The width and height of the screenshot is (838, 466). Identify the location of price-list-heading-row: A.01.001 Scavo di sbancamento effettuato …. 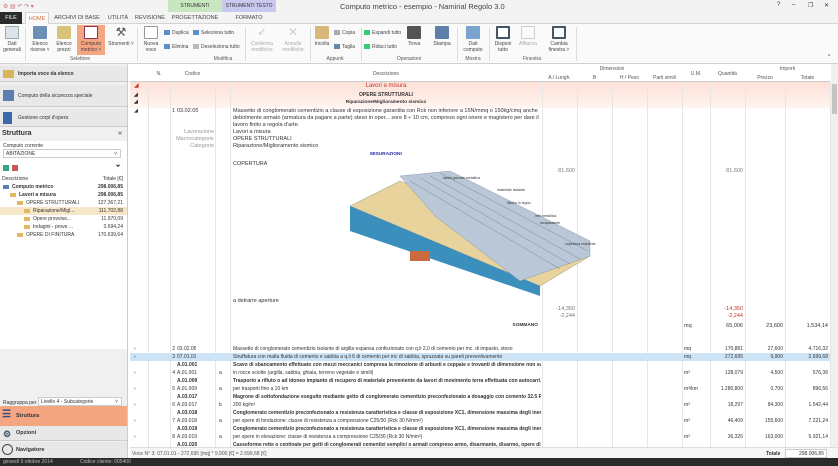
(480, 365).